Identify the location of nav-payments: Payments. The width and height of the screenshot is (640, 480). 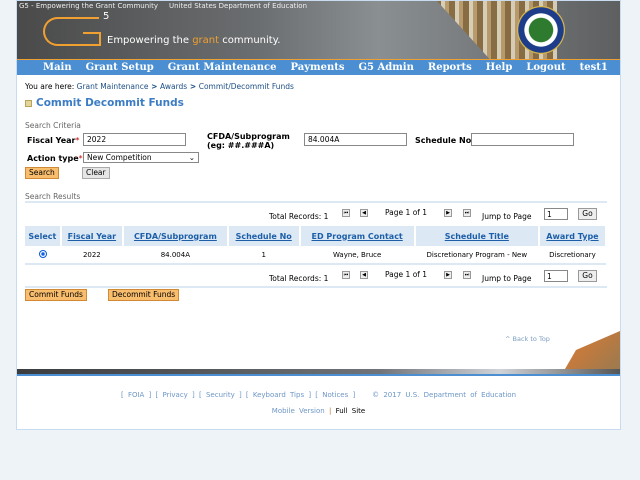
(318, 67).